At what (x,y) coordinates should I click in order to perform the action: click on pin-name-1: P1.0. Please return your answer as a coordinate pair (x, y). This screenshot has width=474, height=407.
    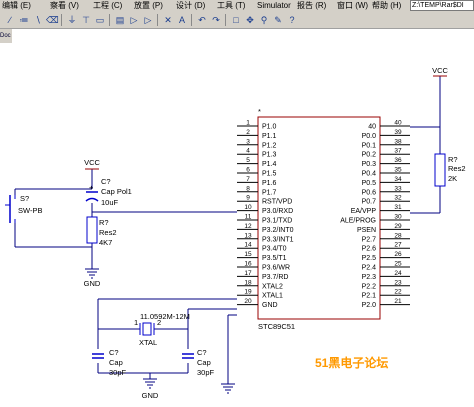
    Looking at the image, I should click on (269, 127).